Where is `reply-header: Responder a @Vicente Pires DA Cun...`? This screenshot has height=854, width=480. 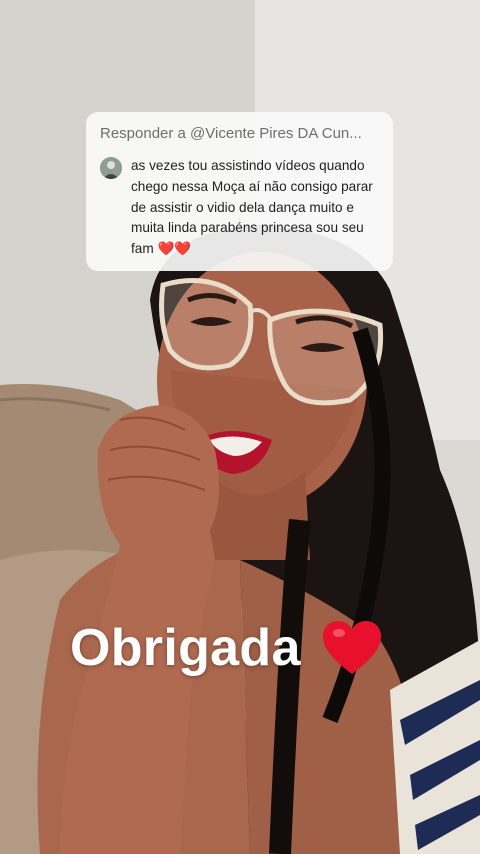
reply-header: Responder a @Vicente Pires DA Cun... is located at coordinates (231, 133).